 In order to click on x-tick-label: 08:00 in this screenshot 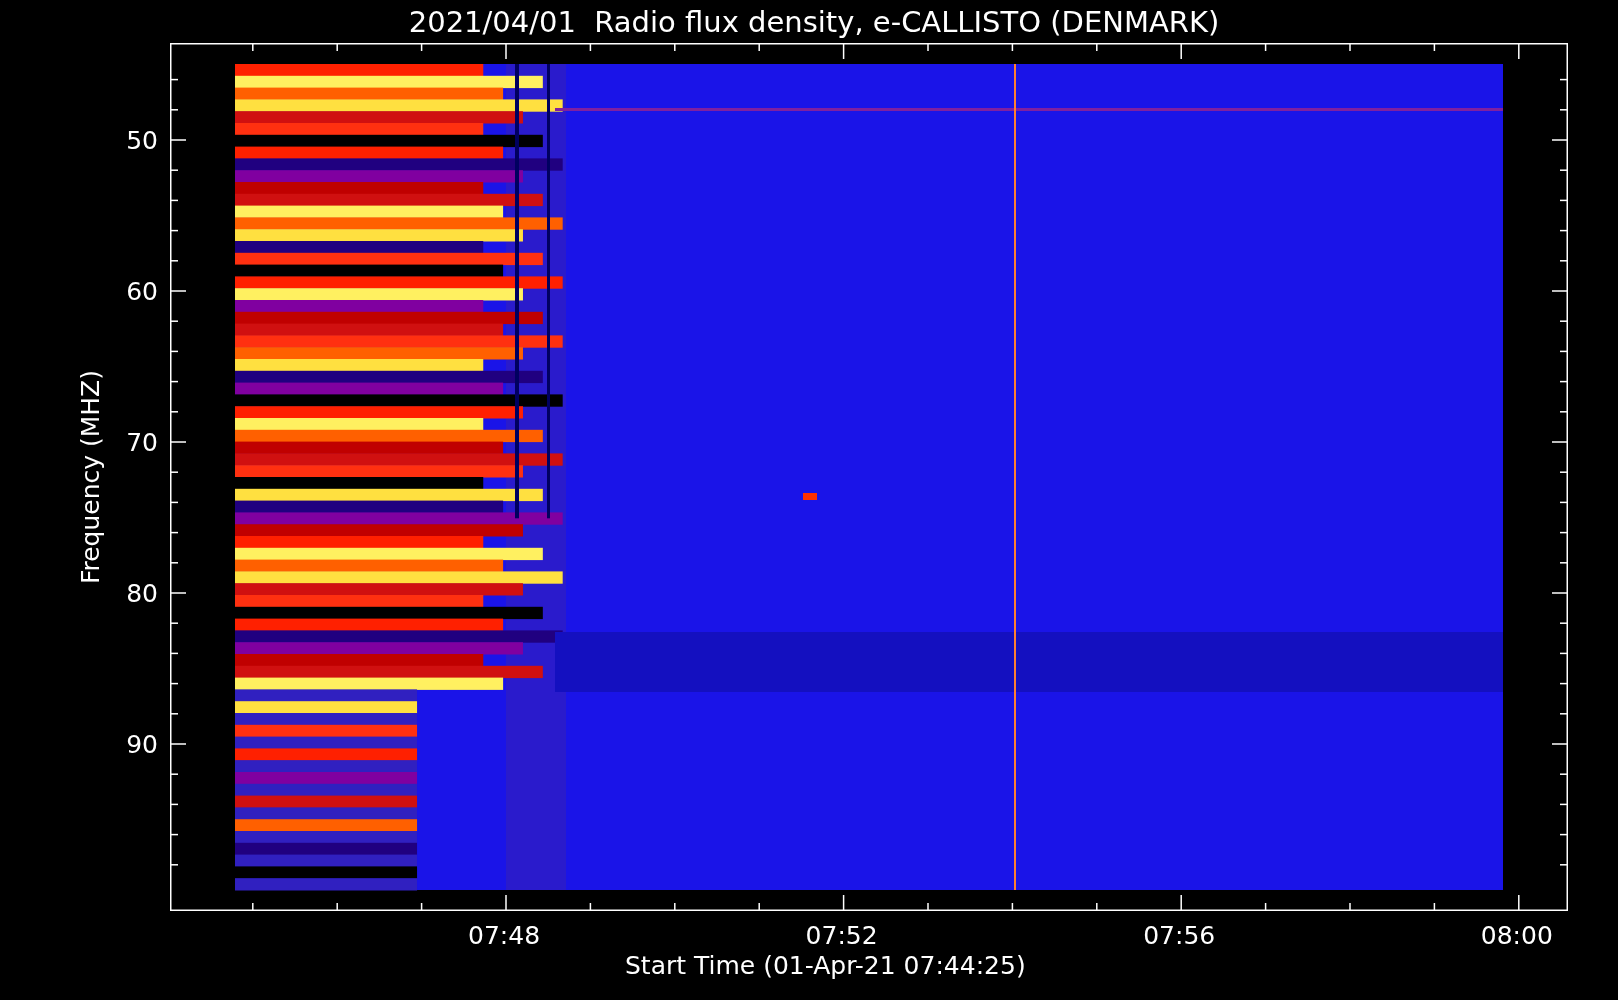, I will do `click(1516, 935)`.